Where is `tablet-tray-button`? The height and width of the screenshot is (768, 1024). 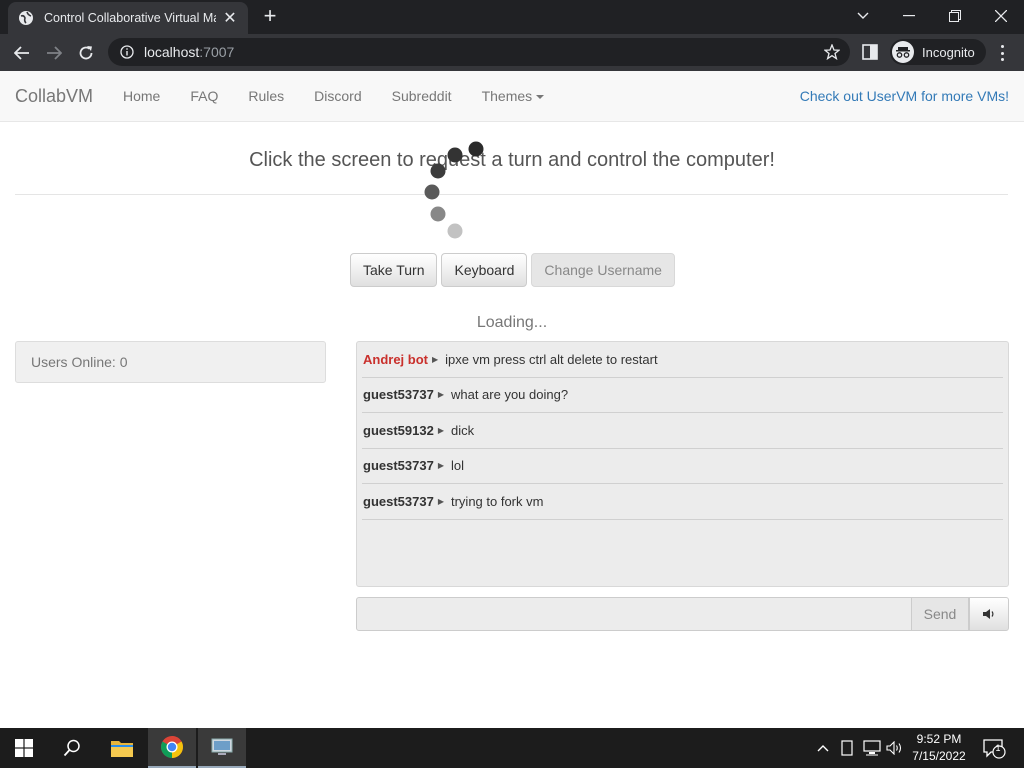
tablet-tray-button is located at coordinates (847, 748).